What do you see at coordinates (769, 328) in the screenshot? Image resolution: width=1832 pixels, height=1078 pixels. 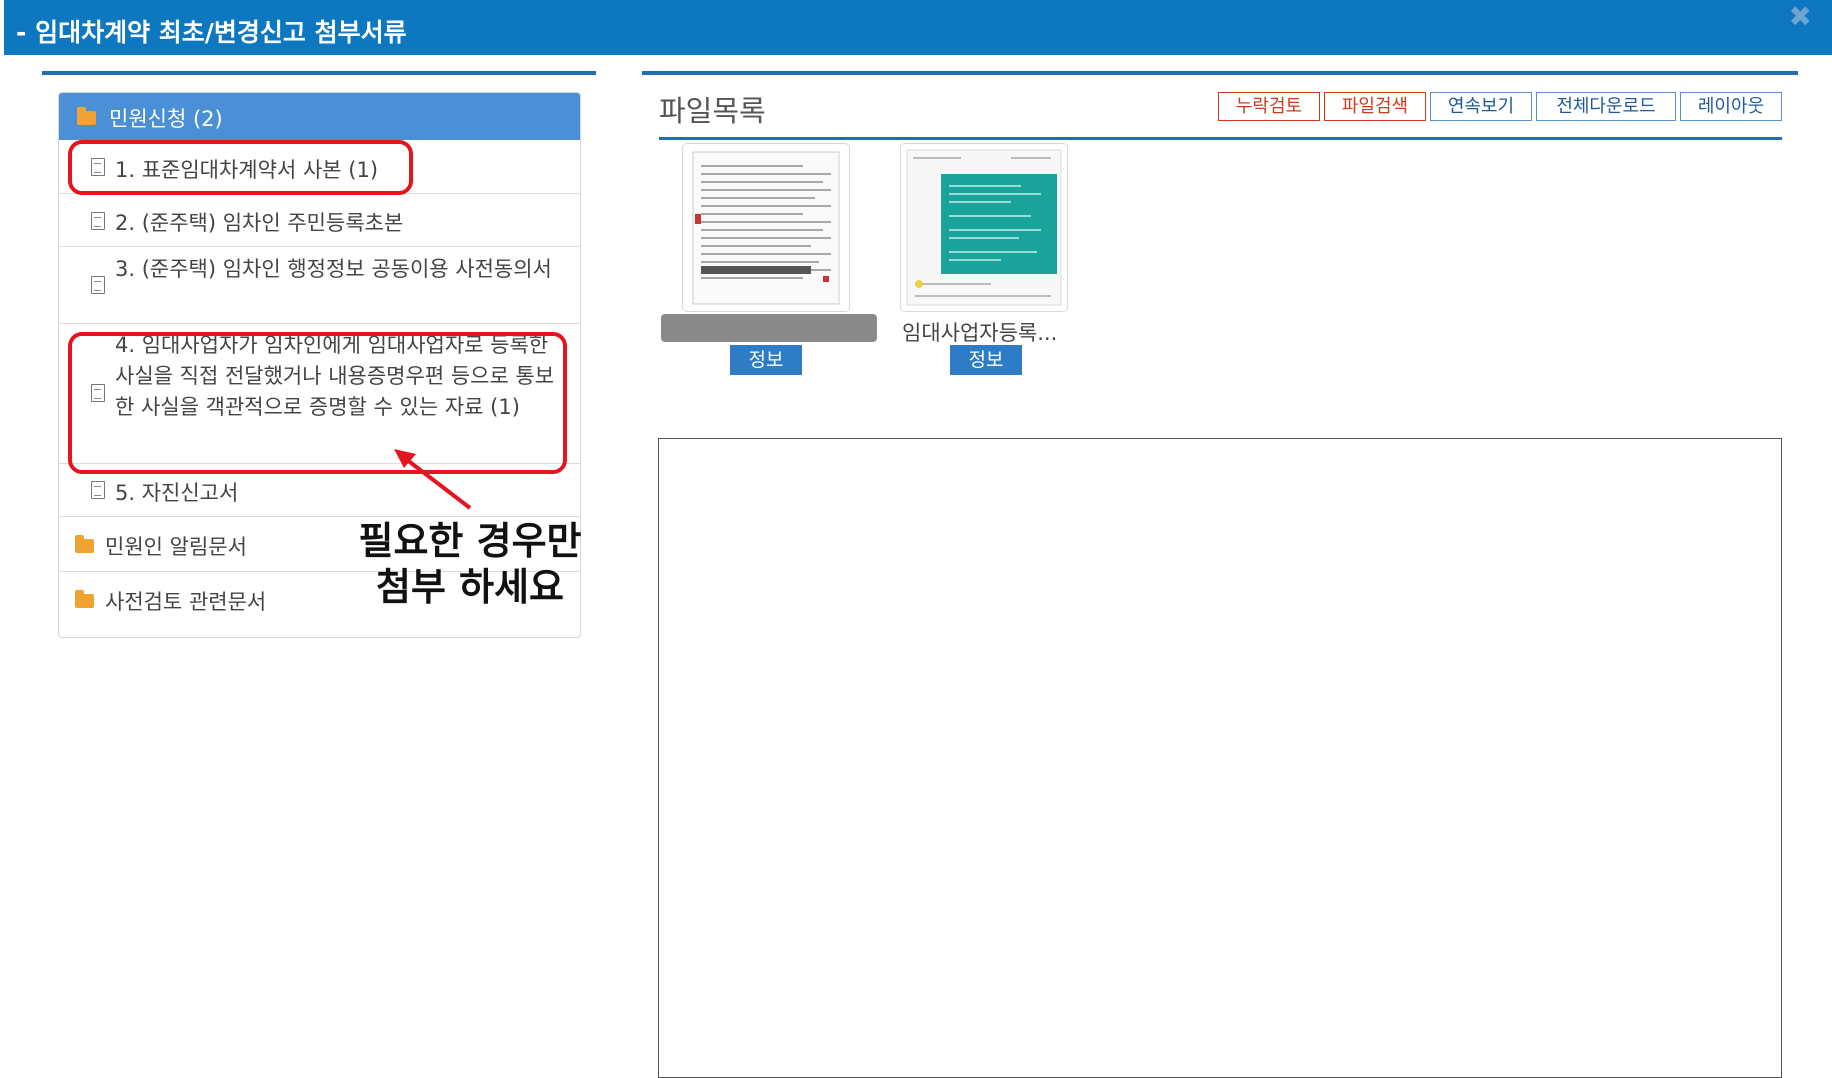 I see `redacted-file-name` at bounding box center [769, 328].